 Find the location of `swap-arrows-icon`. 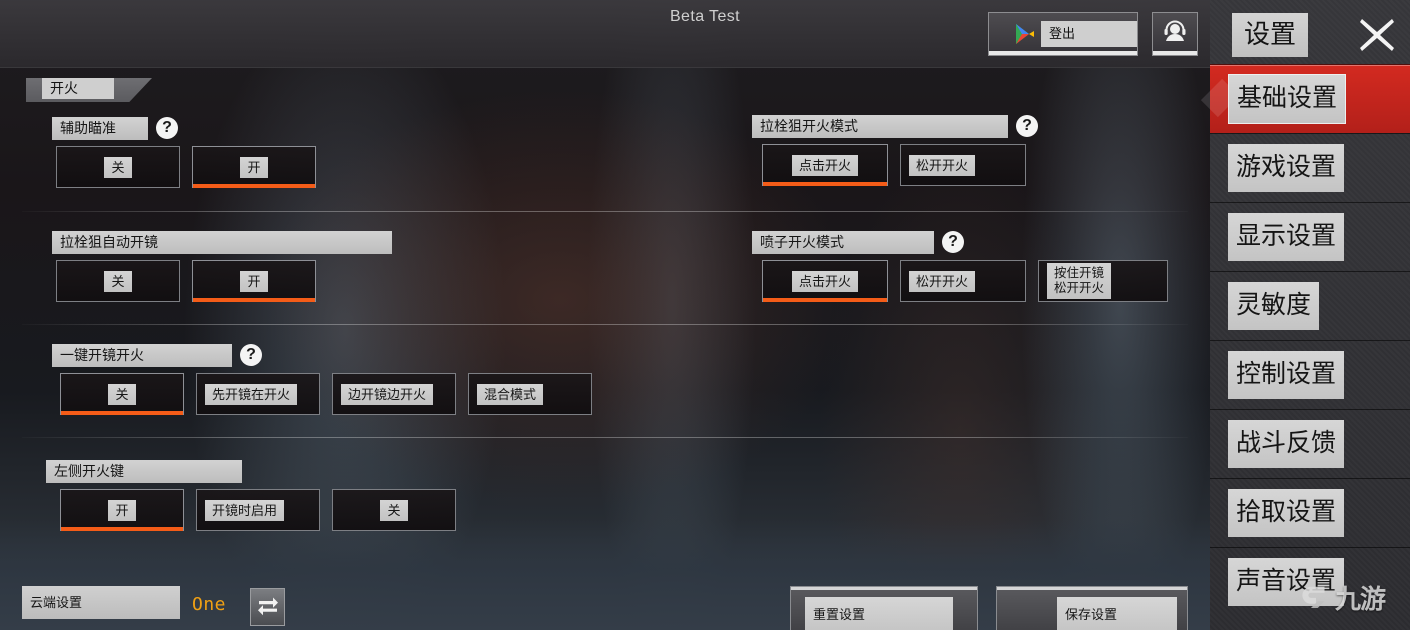

swap-arrows-icon is located at coordinates (268, 607).